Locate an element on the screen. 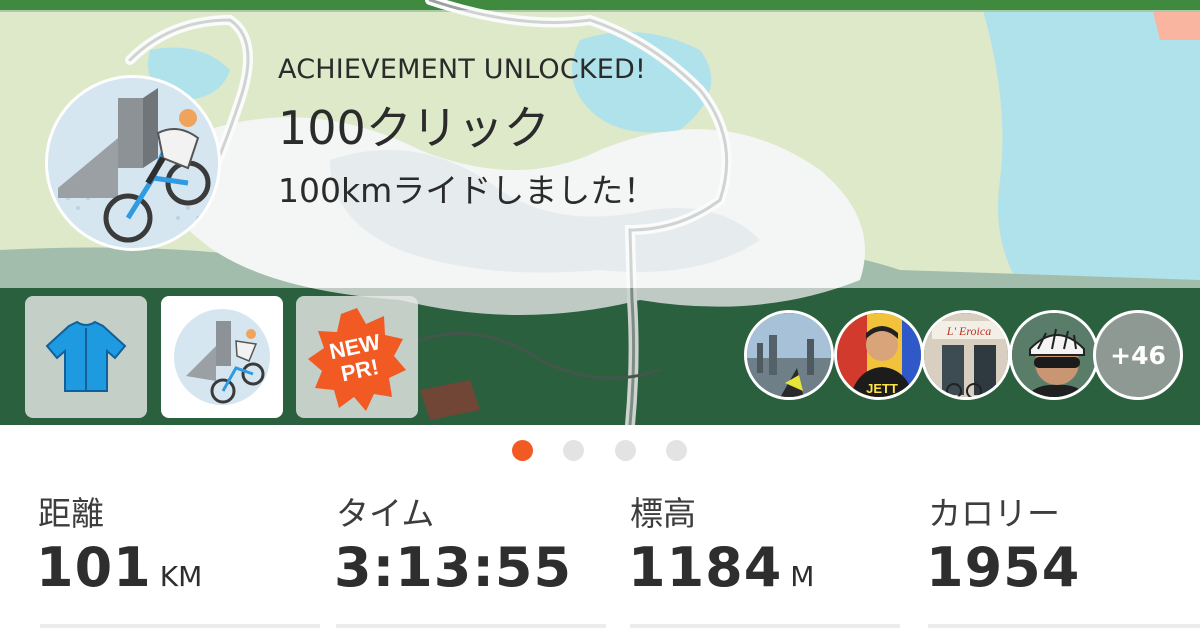  elevation-label: 標高 is located at coordinates (663, 513).